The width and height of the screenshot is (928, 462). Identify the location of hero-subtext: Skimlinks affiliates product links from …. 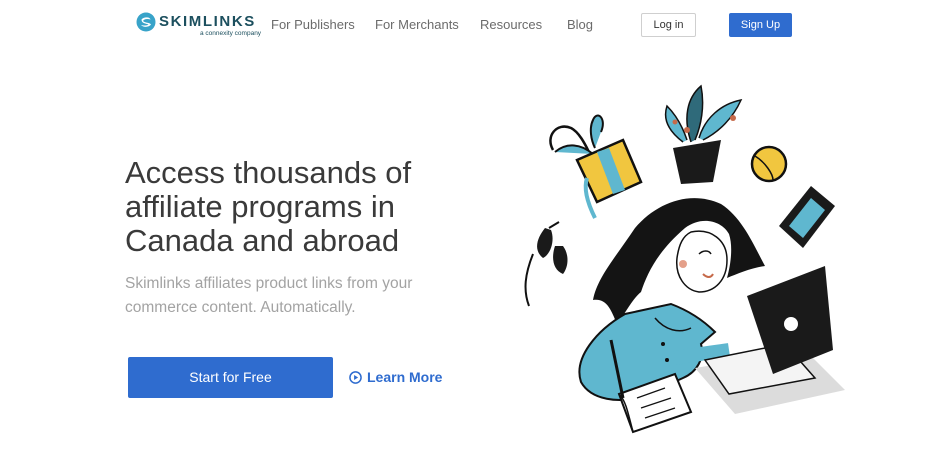
(269, 295).